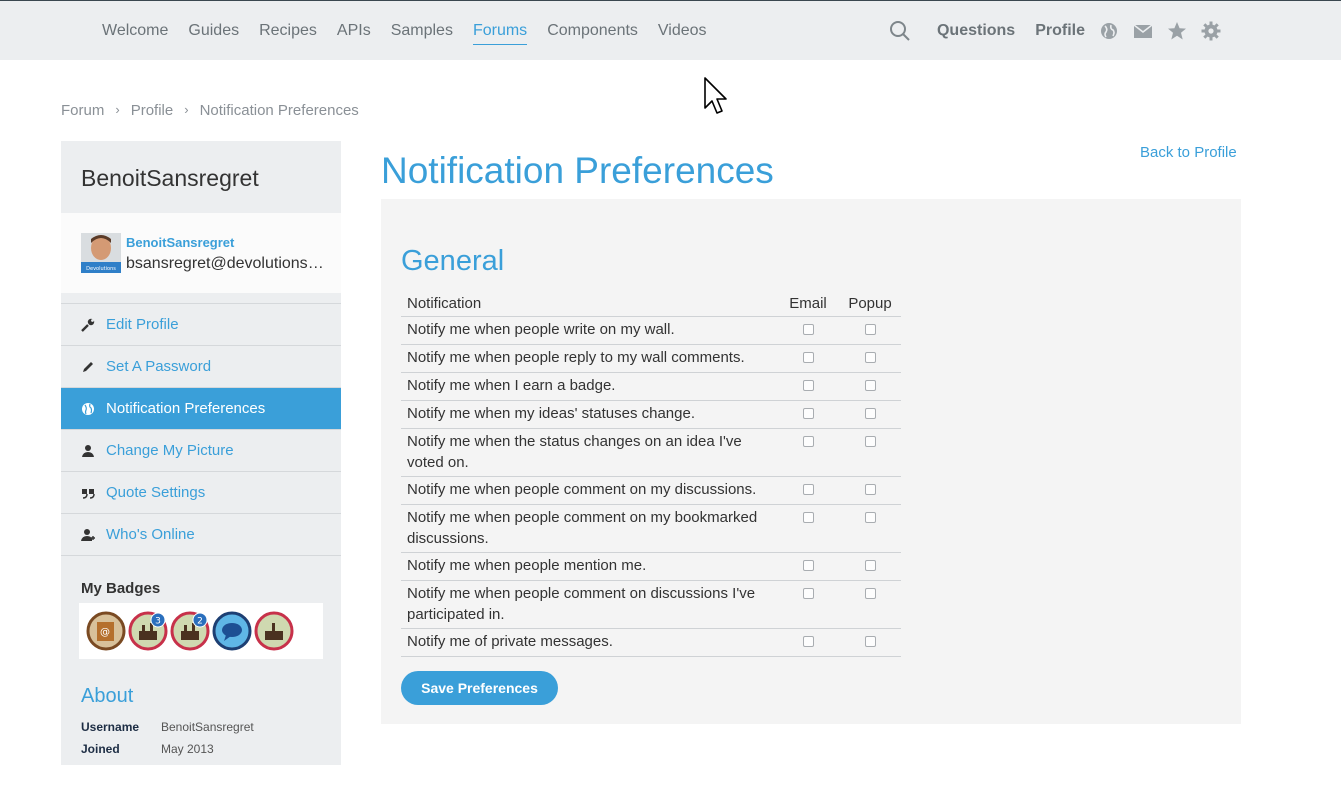  I want to click on sidebar-item-edit-profile: Edit Profile, so click(201, 325).